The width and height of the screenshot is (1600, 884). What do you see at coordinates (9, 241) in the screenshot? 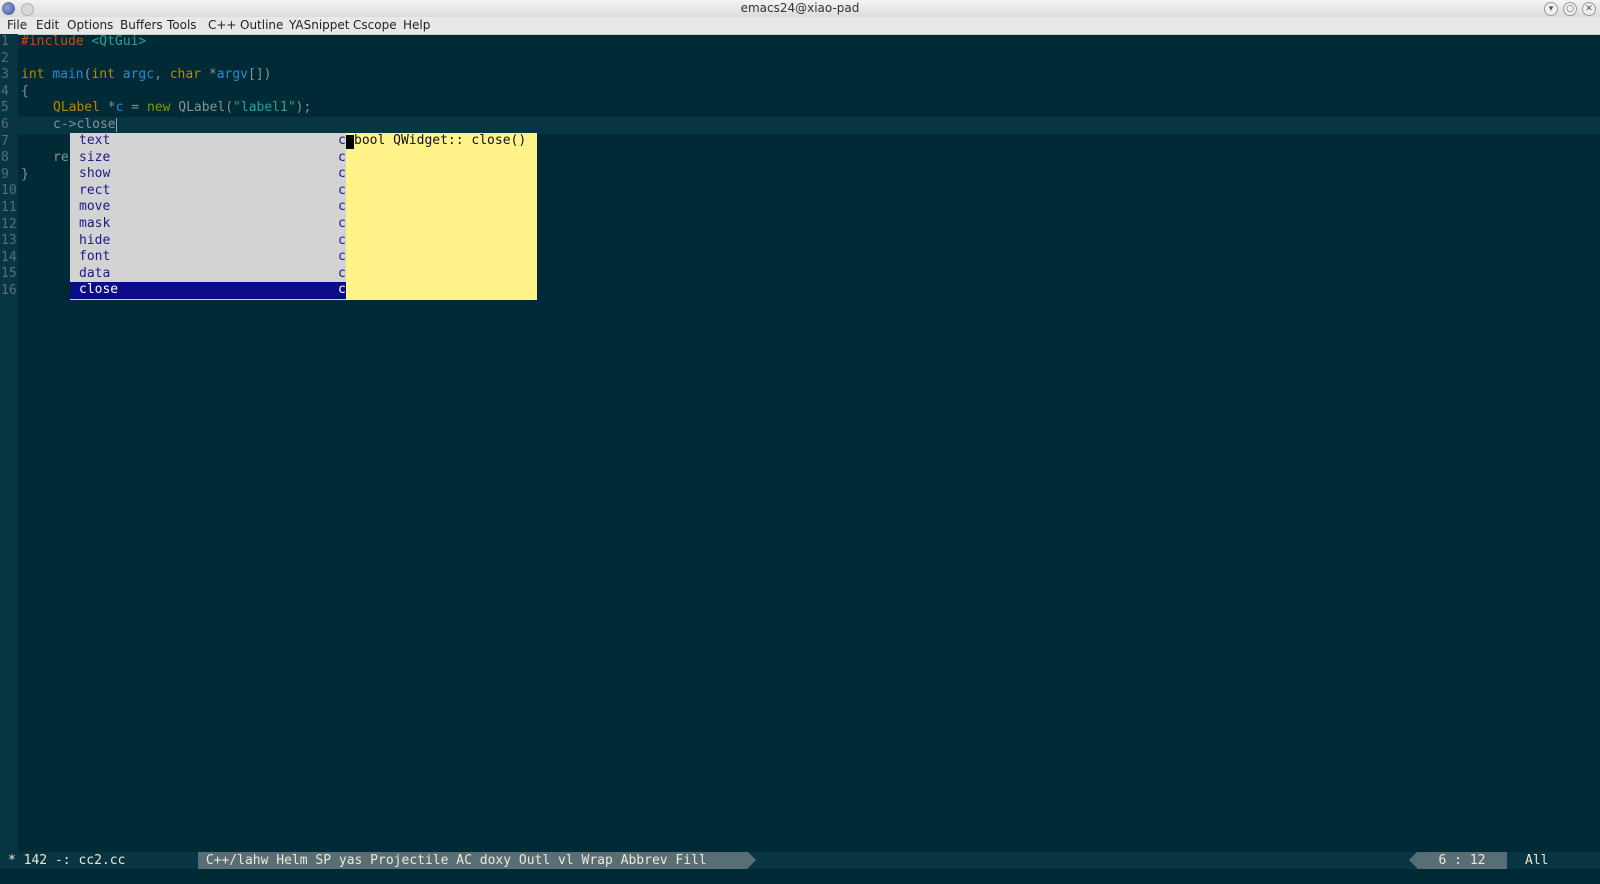
I see `line-number: 13` at bounding box center [9, 241].